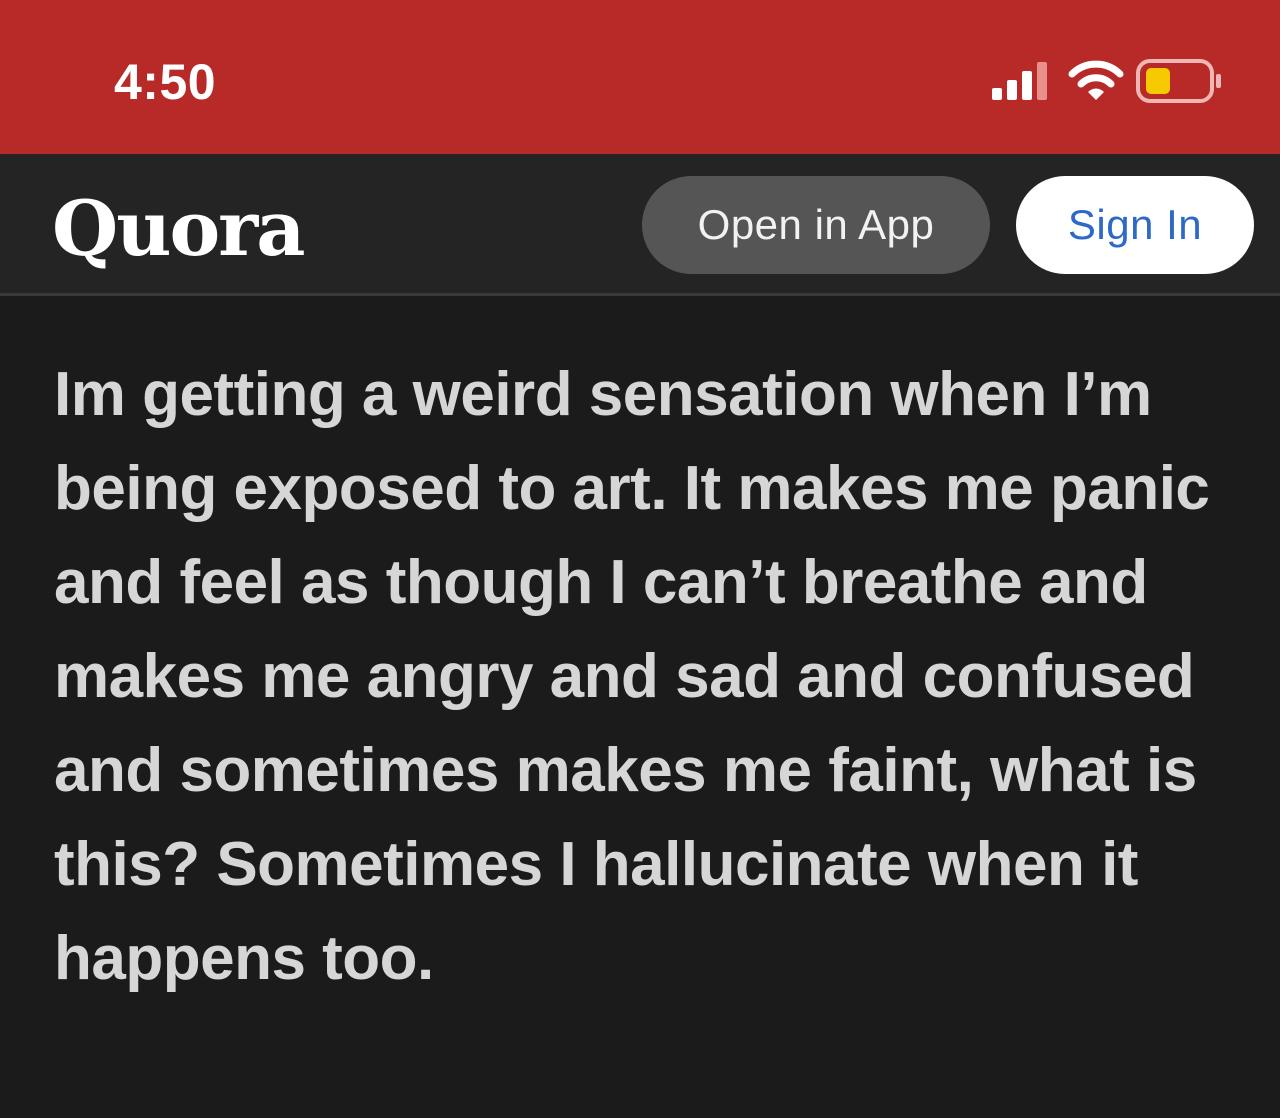 This screenshot has height=1118, width=1280. What do you see at coordinates (1135, 225) in the screenshot?
I see `sign-in-button: Sign In` at bounding box center [1135, 225].